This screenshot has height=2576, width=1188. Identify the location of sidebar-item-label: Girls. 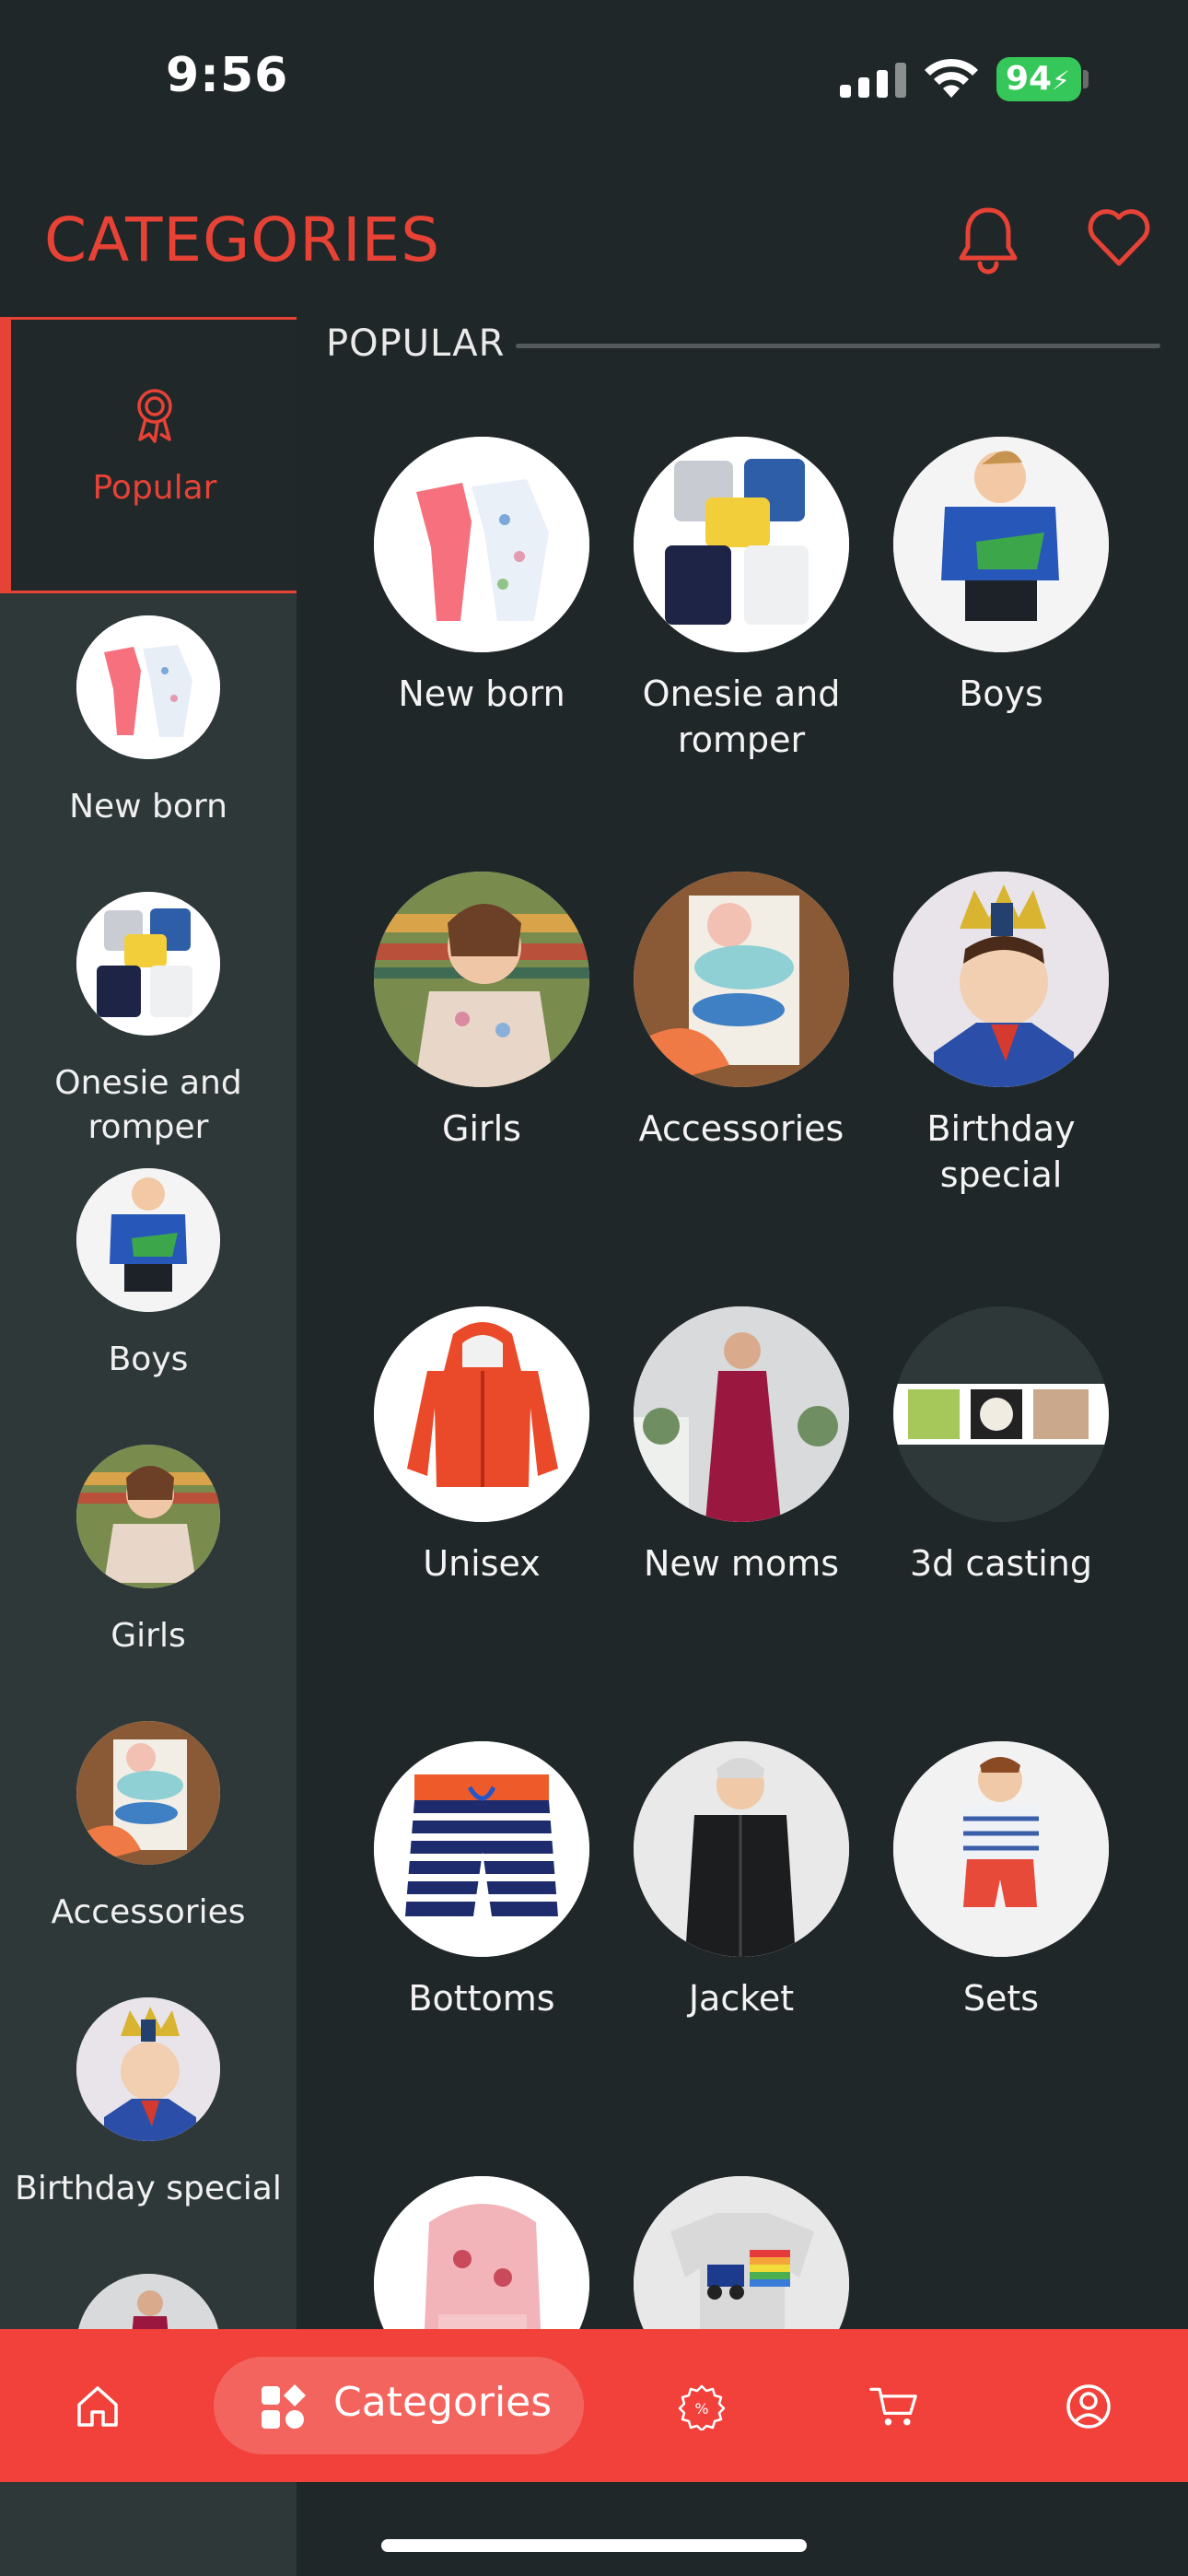
(148, 1636).